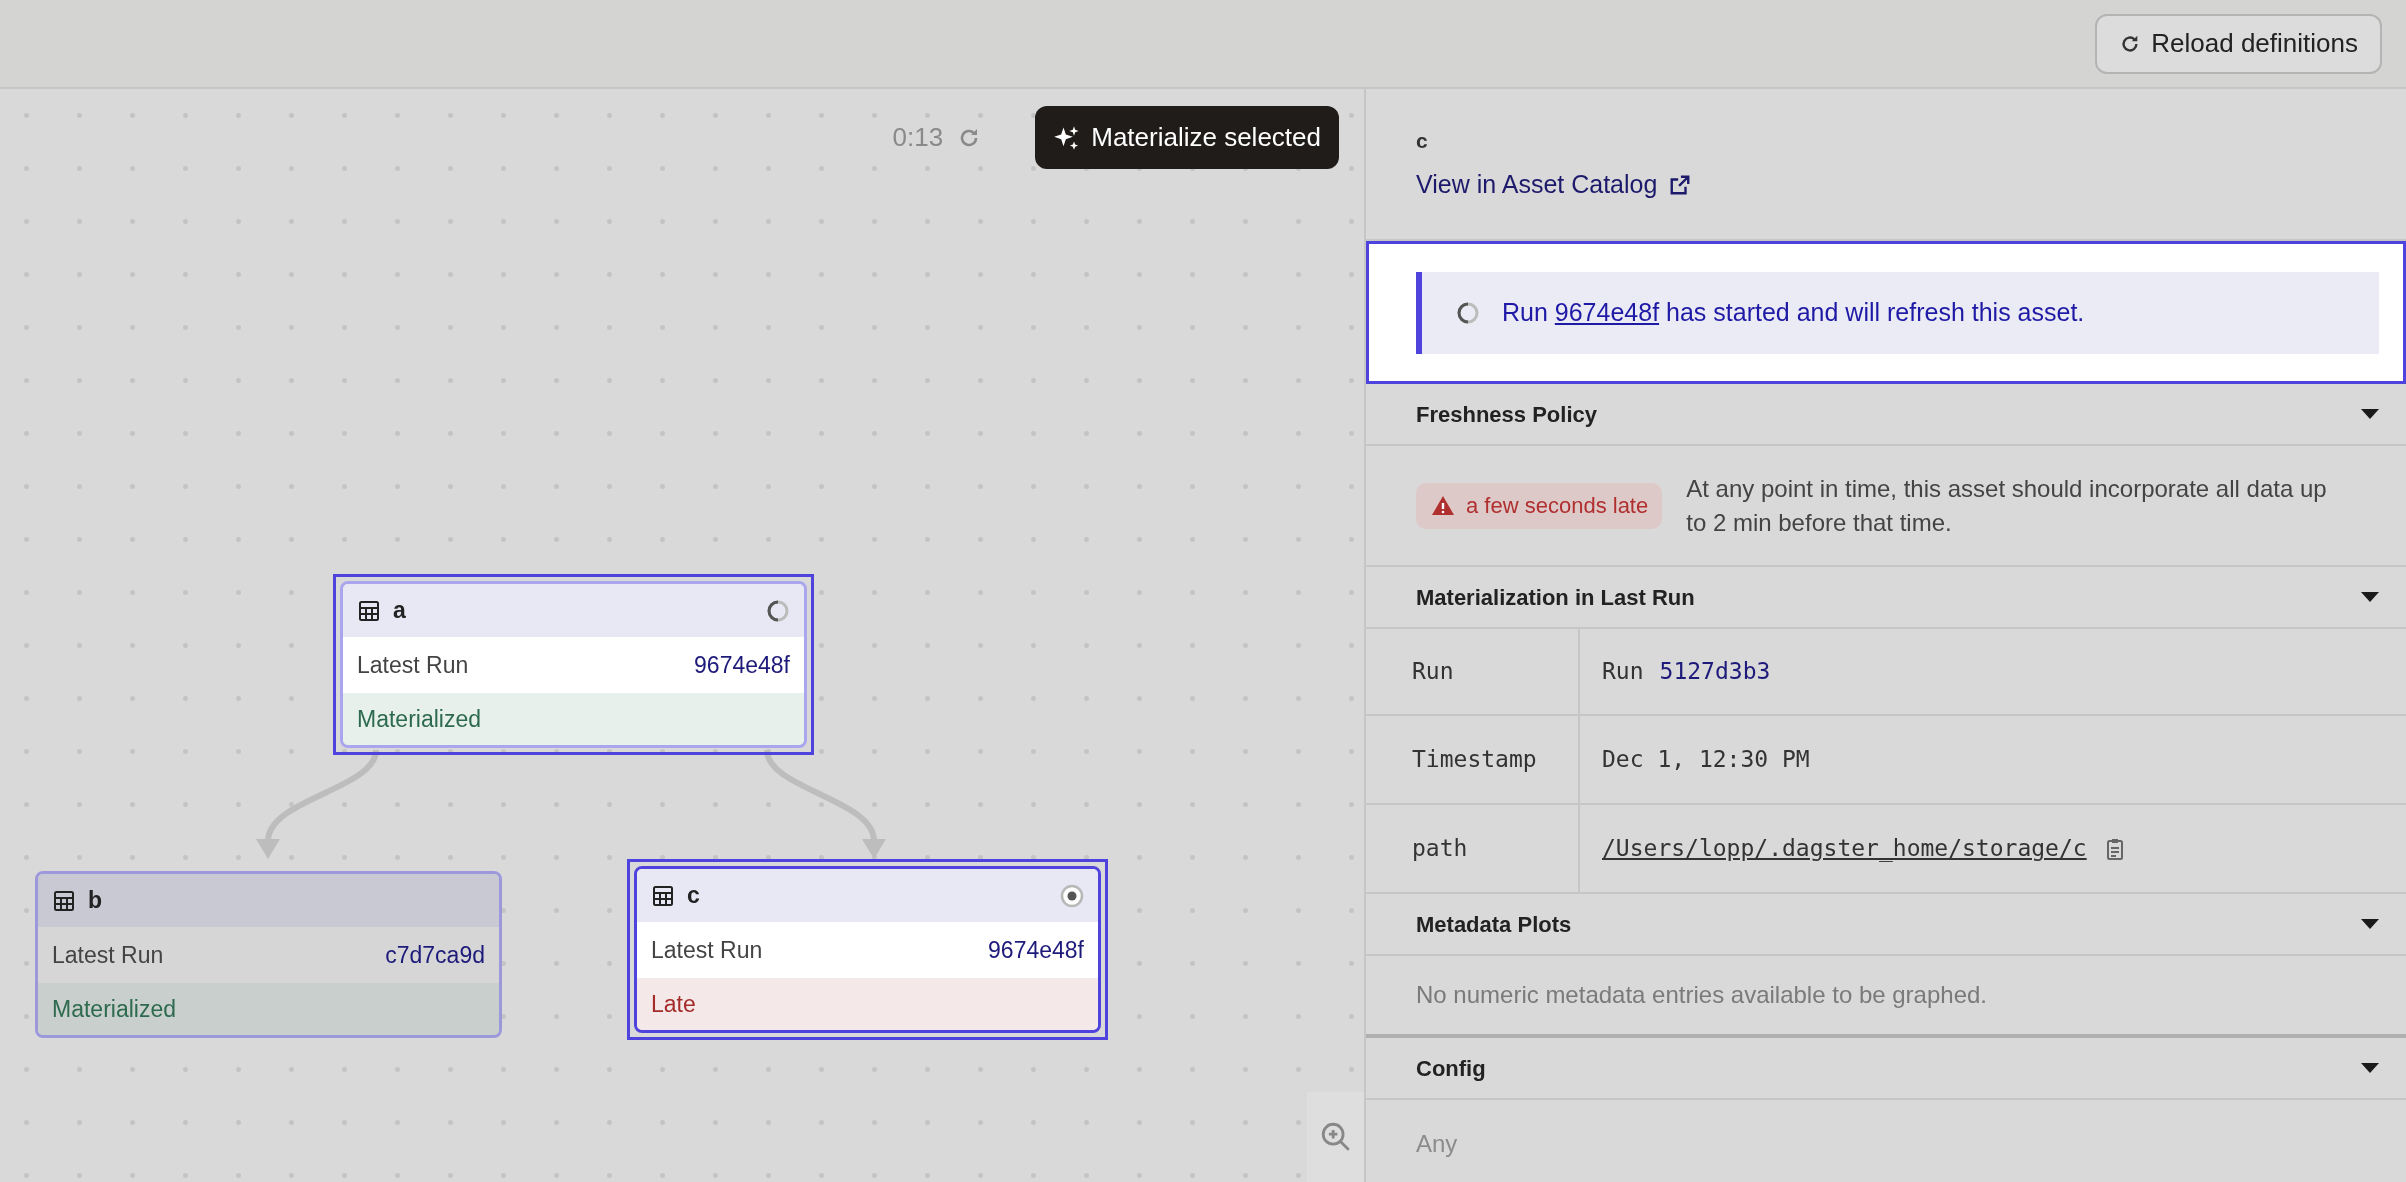 Image resolution: width=2406 pixels, height=1182 pixels. I want to click on run-started-message: Run 9674e48f has started and will refresh this asset., so click(1793, 312).